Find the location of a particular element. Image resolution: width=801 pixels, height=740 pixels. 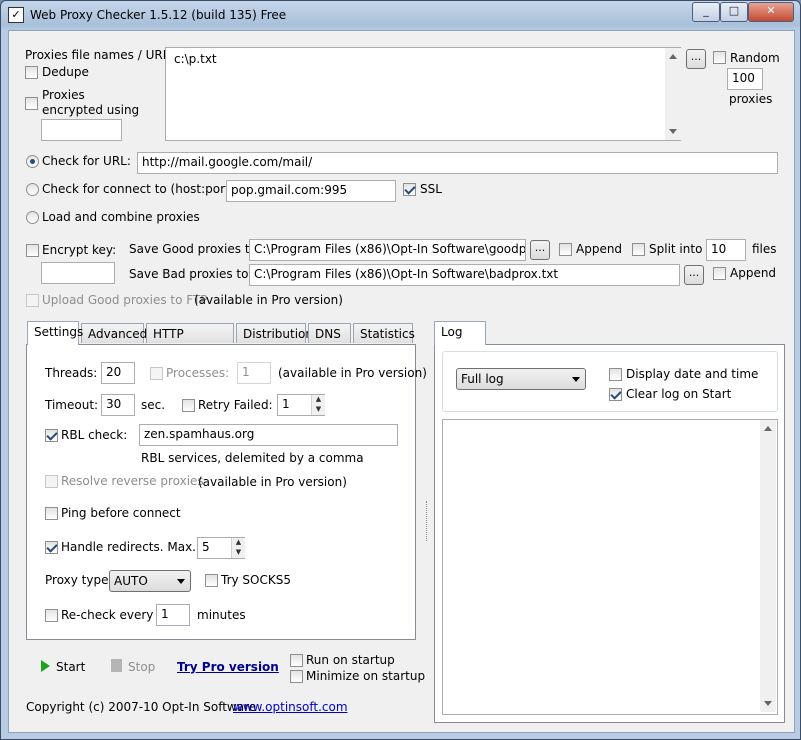

save-bad-label: Save Bad proxies to: is located at coordinates (191, 274).